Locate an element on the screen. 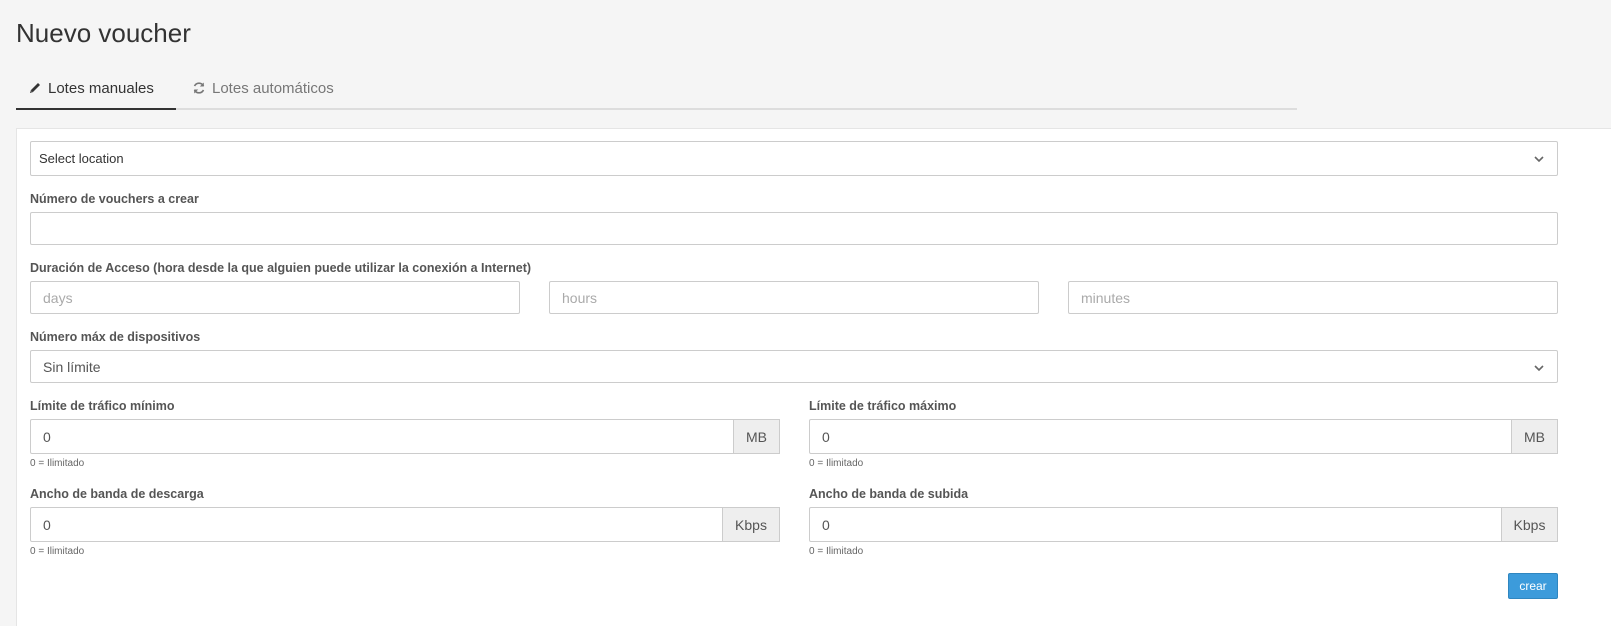 The image size is (1611, 626). traffic-max-help: 0 = Ilimitado is located at coordinates (836, 463).